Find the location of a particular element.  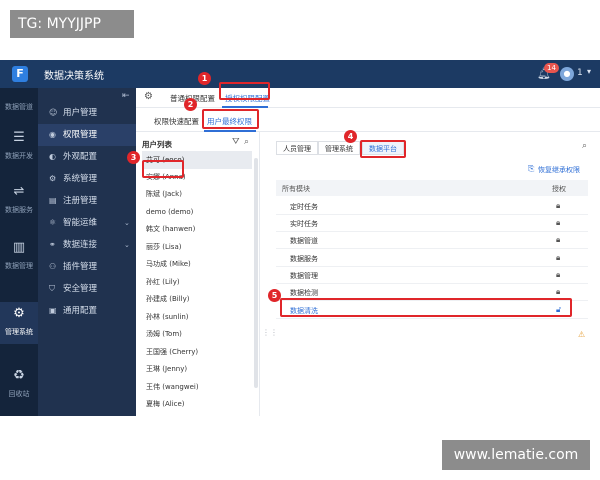

module-name: 定时任务 is located at coordinates (304, 207).